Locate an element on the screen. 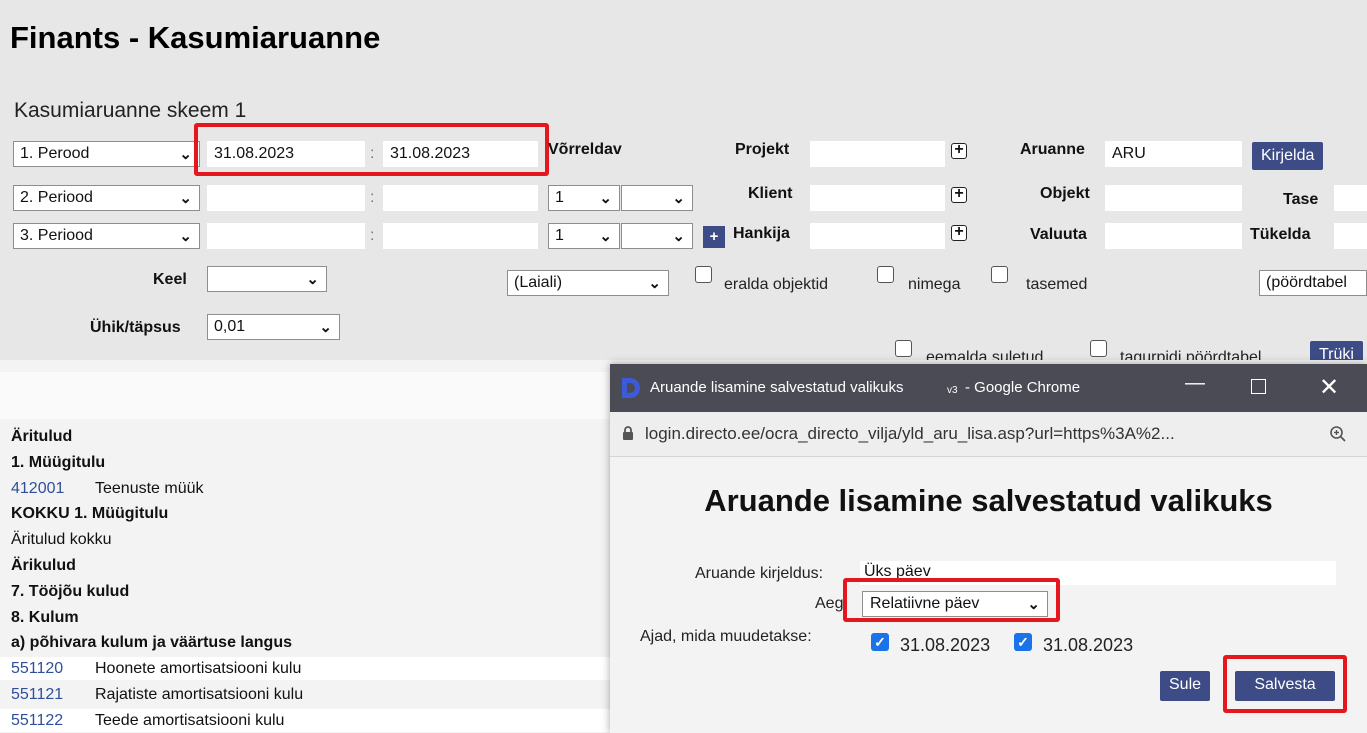 The image size is (1367, 733). eemalda-suletud-checkbox is located at coordinates (903, 348).